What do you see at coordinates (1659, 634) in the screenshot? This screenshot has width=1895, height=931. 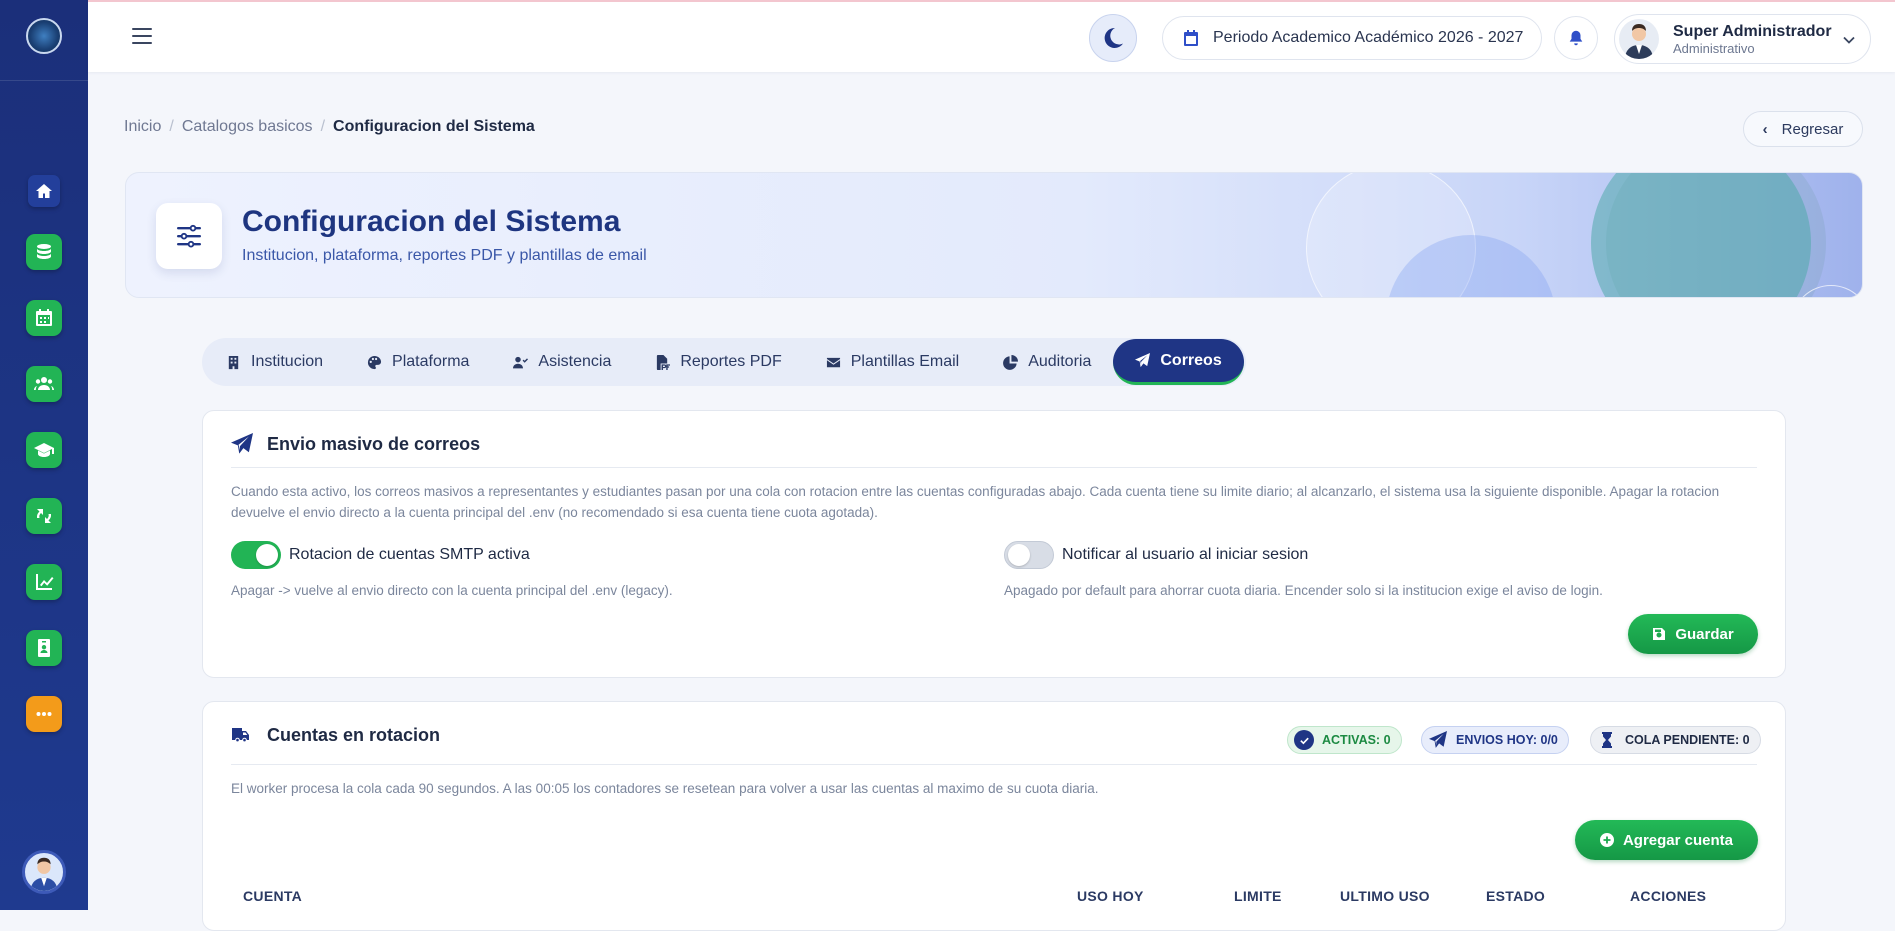 I see `save-icon` at bounding box center [1659, 634].